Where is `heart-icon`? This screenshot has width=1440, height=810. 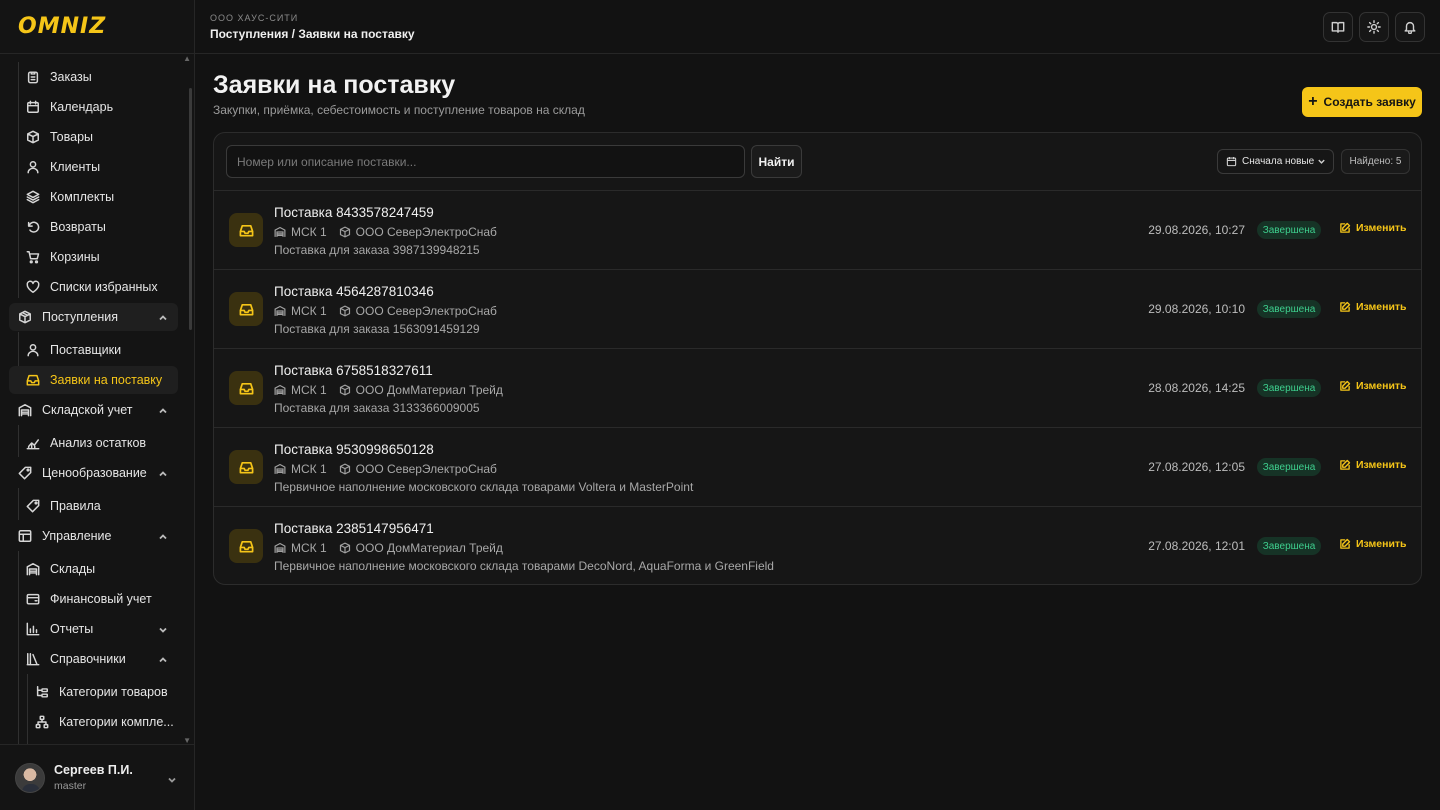 heart-icon is located at coordinates (33, 287).